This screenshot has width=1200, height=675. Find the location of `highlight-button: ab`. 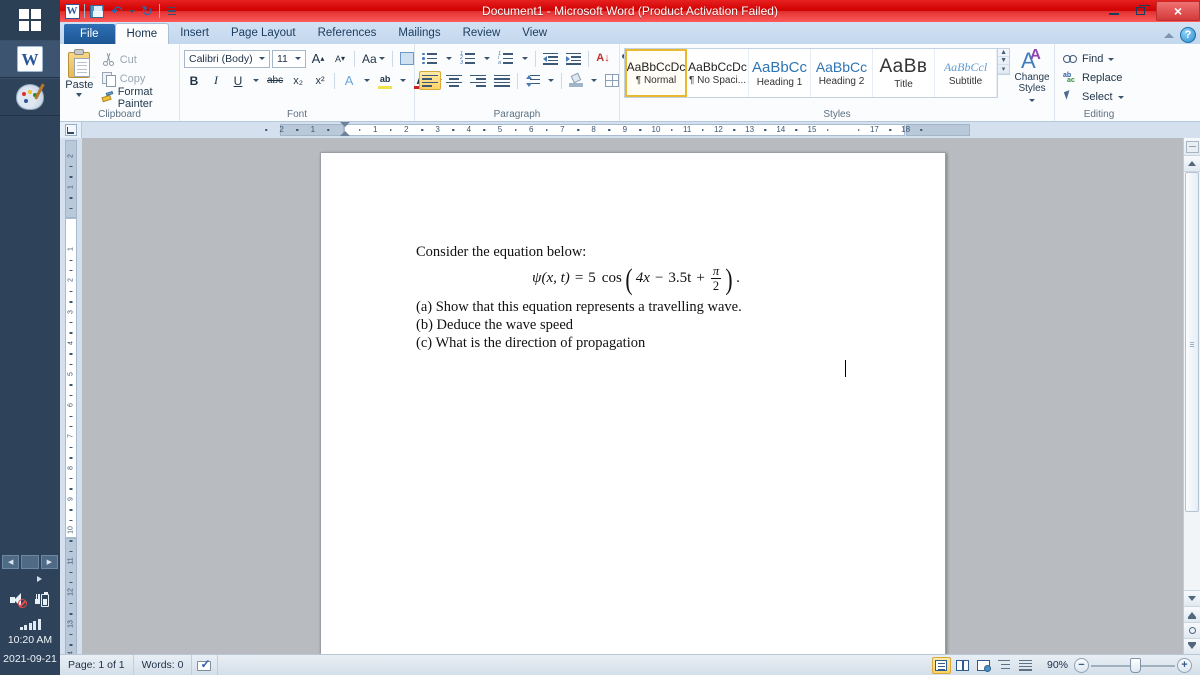

highlight-button: ab is located at coordinates (385, 80).